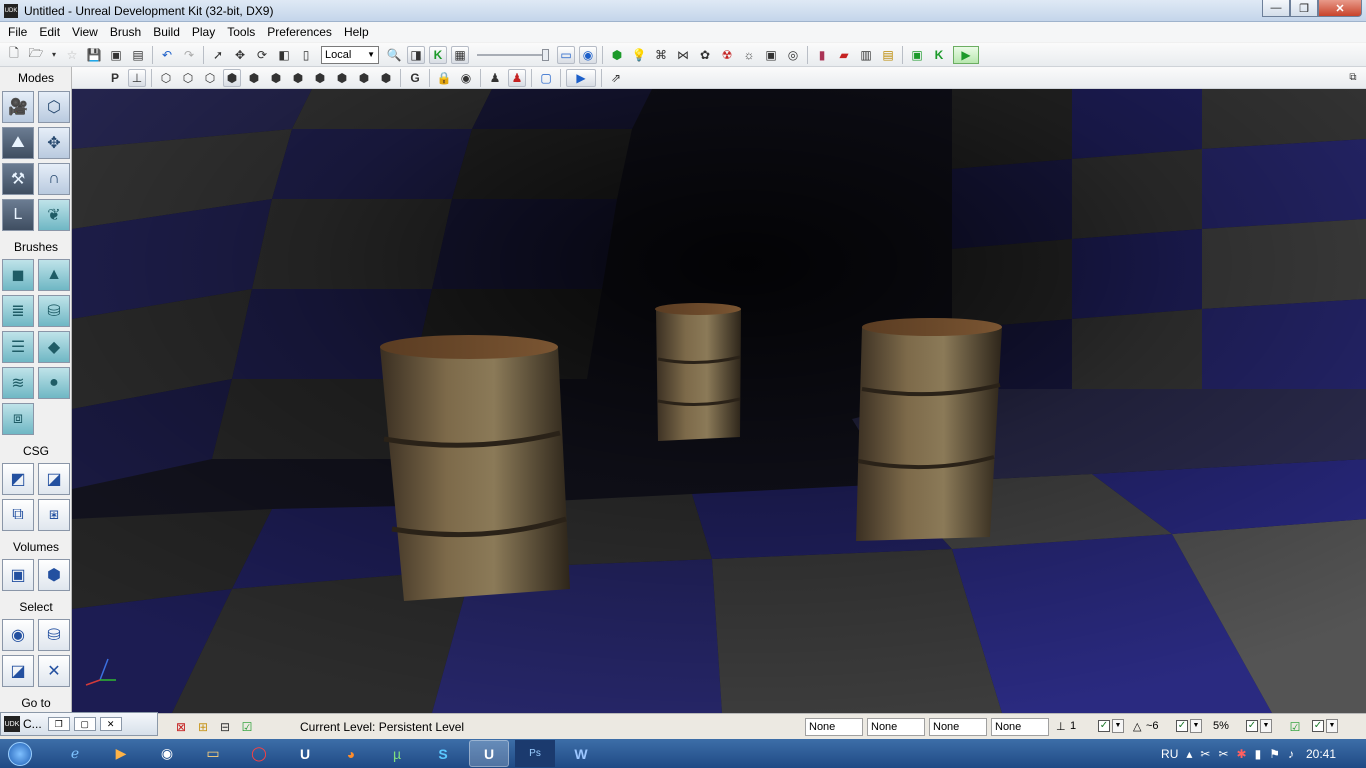 This screenshot has height=768, width=1366. Describe the element at coordinates (1182, 726) in the screenshot. I see `rotation-snap-checkbox: ✓` at that location.